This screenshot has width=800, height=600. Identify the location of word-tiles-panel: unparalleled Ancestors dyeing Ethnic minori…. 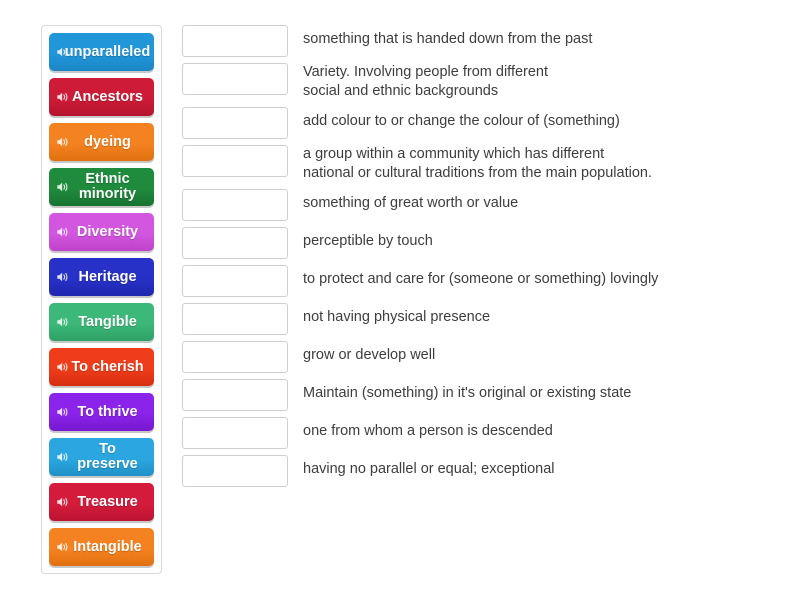
(101, 299).